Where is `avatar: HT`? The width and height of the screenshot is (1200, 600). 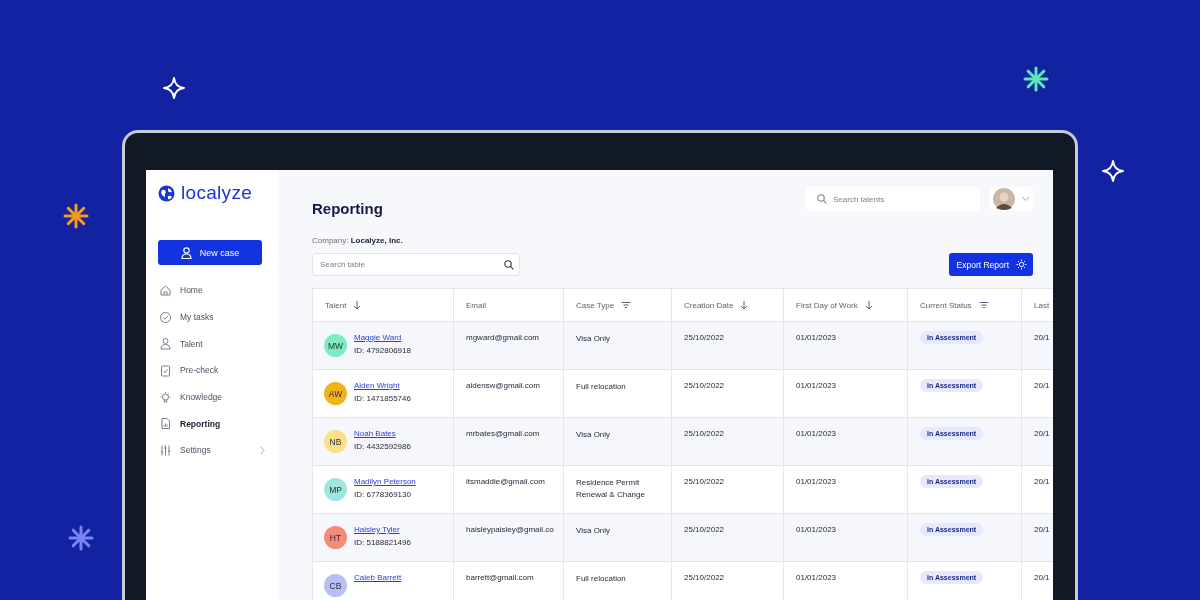
avatar: HT is located at coordinates (335, 537).